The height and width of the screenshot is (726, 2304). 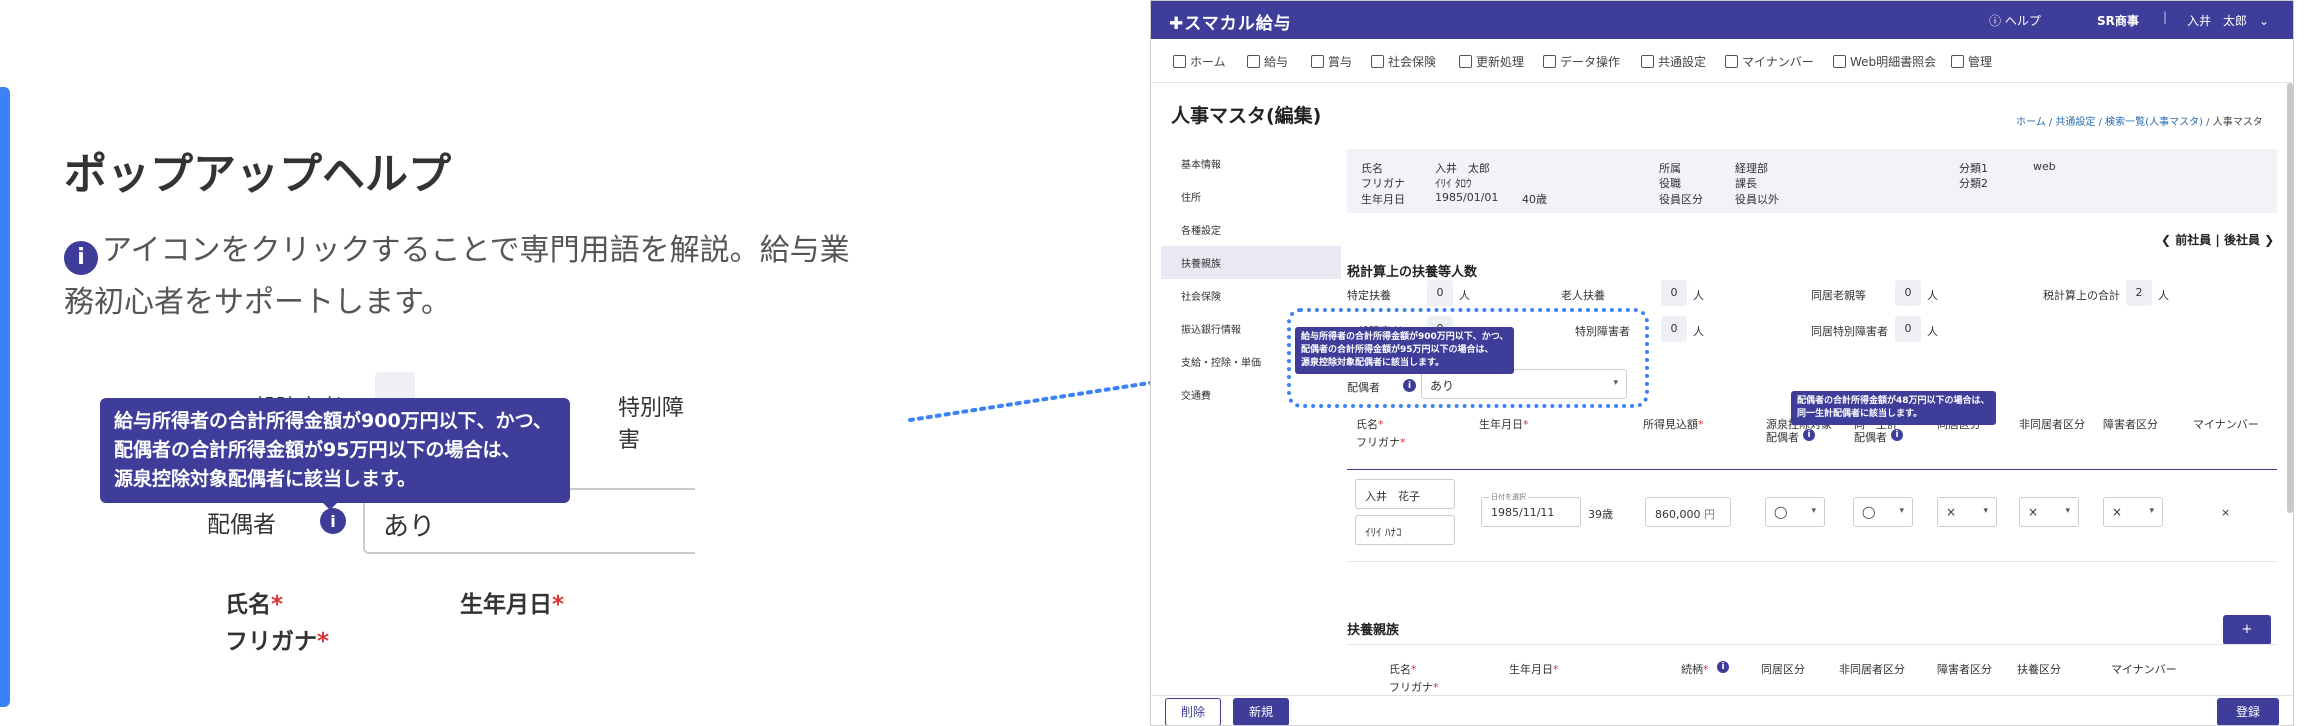 What do you see at coordinates (2247, 630) in the screenshot?
I see `add-dependent-button: +` at bounding box center [2247, 630].